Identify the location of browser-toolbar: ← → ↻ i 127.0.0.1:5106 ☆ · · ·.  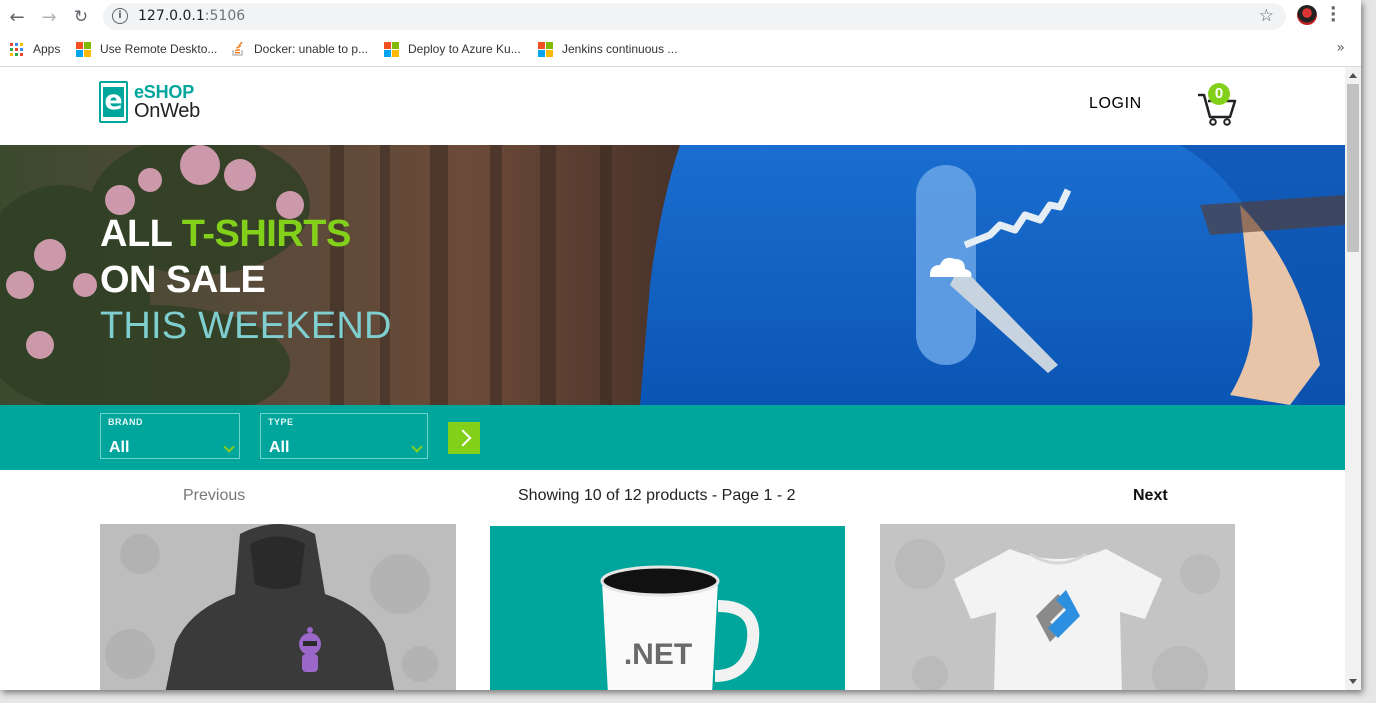
(680, 16).